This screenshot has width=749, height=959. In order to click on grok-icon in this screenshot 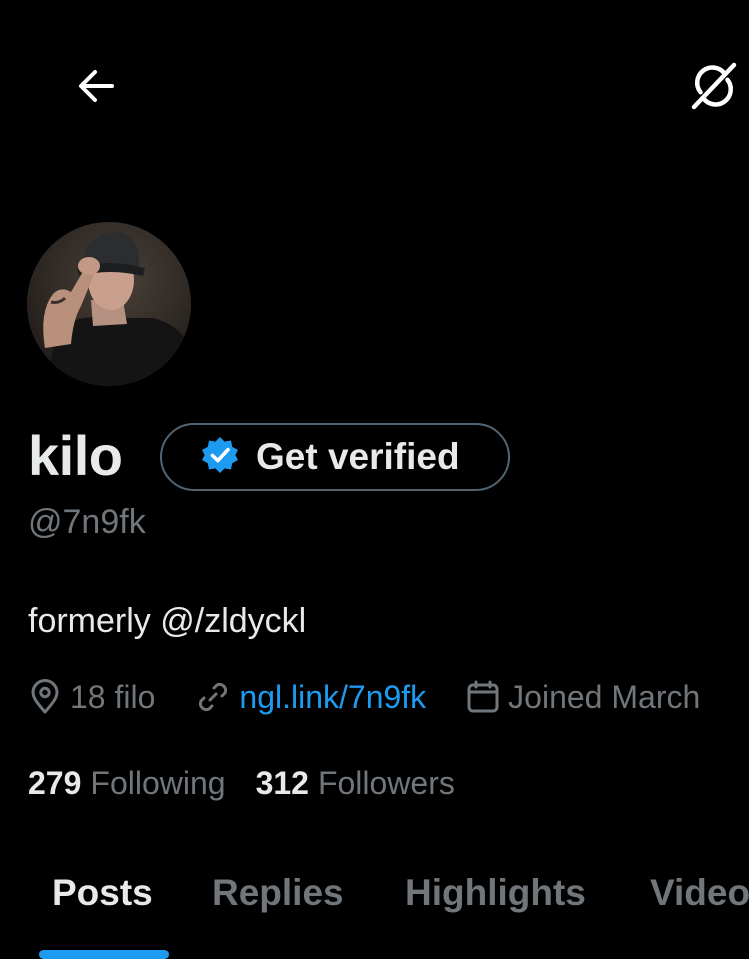, I will do `click(714, 88)`.